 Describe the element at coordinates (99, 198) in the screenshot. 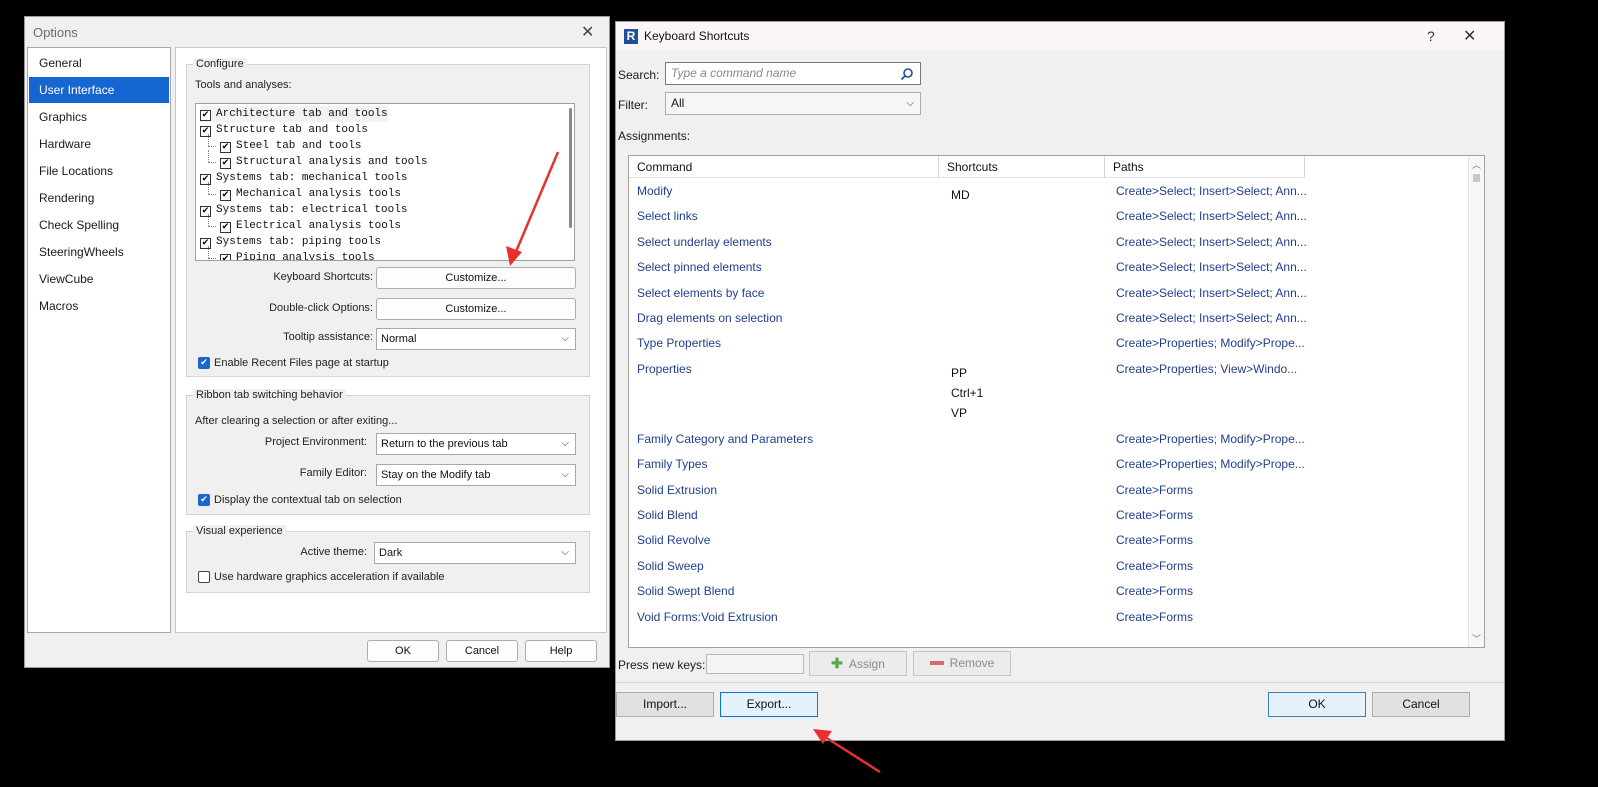

I see `nav-item-rendering: Rendering` at that location.